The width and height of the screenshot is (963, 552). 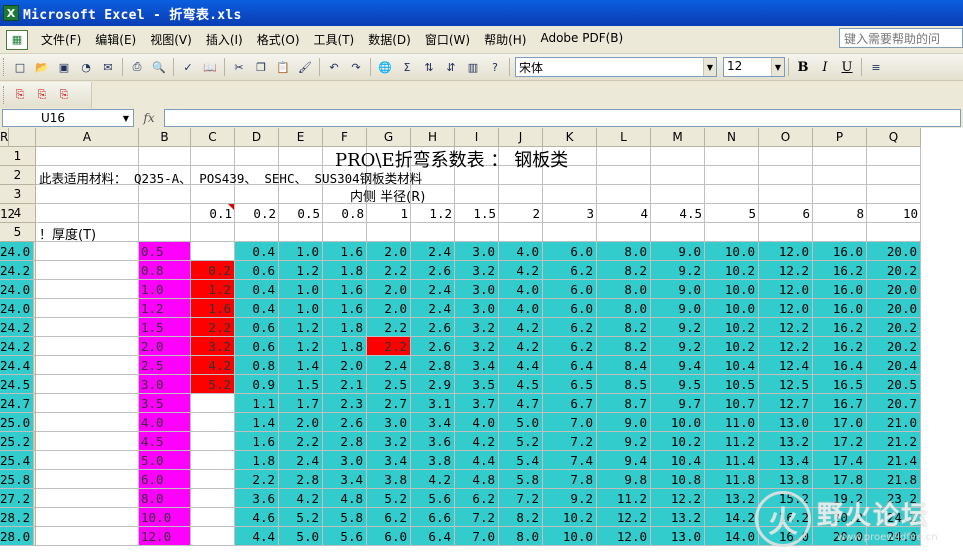 What do you see at coordinates (301, 346) in the screenshot?
I see `k-factor-cell: 1.2` at bounding box center [301, 346].